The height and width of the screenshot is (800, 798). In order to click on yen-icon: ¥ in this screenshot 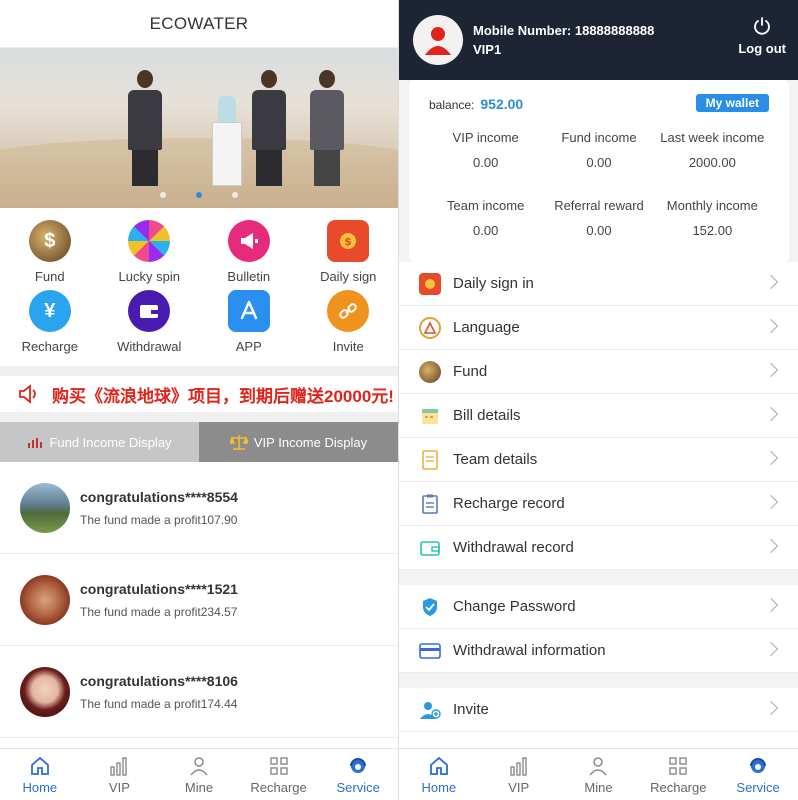, I will do `click(49, 311)`.